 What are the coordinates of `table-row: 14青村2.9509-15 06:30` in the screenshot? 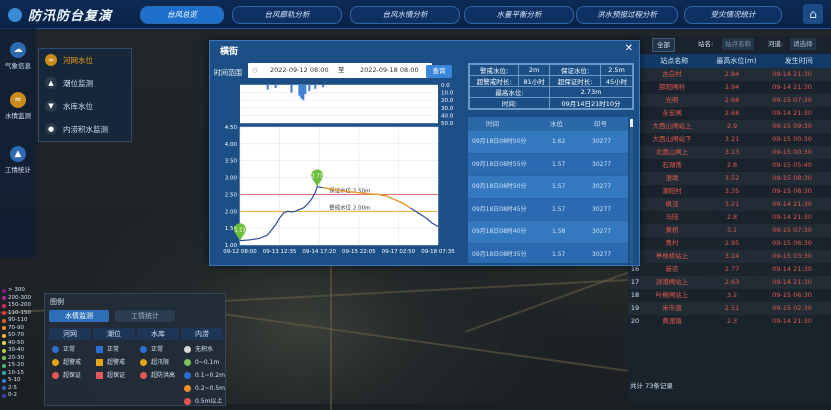 It's located at (729, 243).